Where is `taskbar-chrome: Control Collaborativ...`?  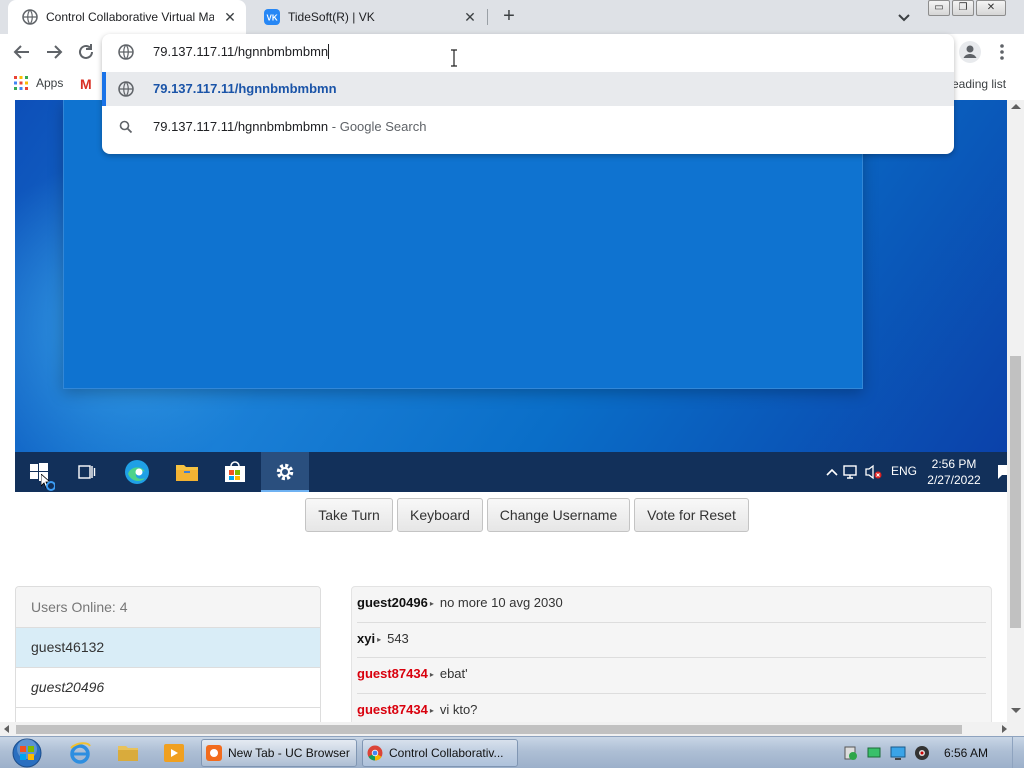 taskbar-chrome: Control Collaborativ... is located at coordinates (440, 753).